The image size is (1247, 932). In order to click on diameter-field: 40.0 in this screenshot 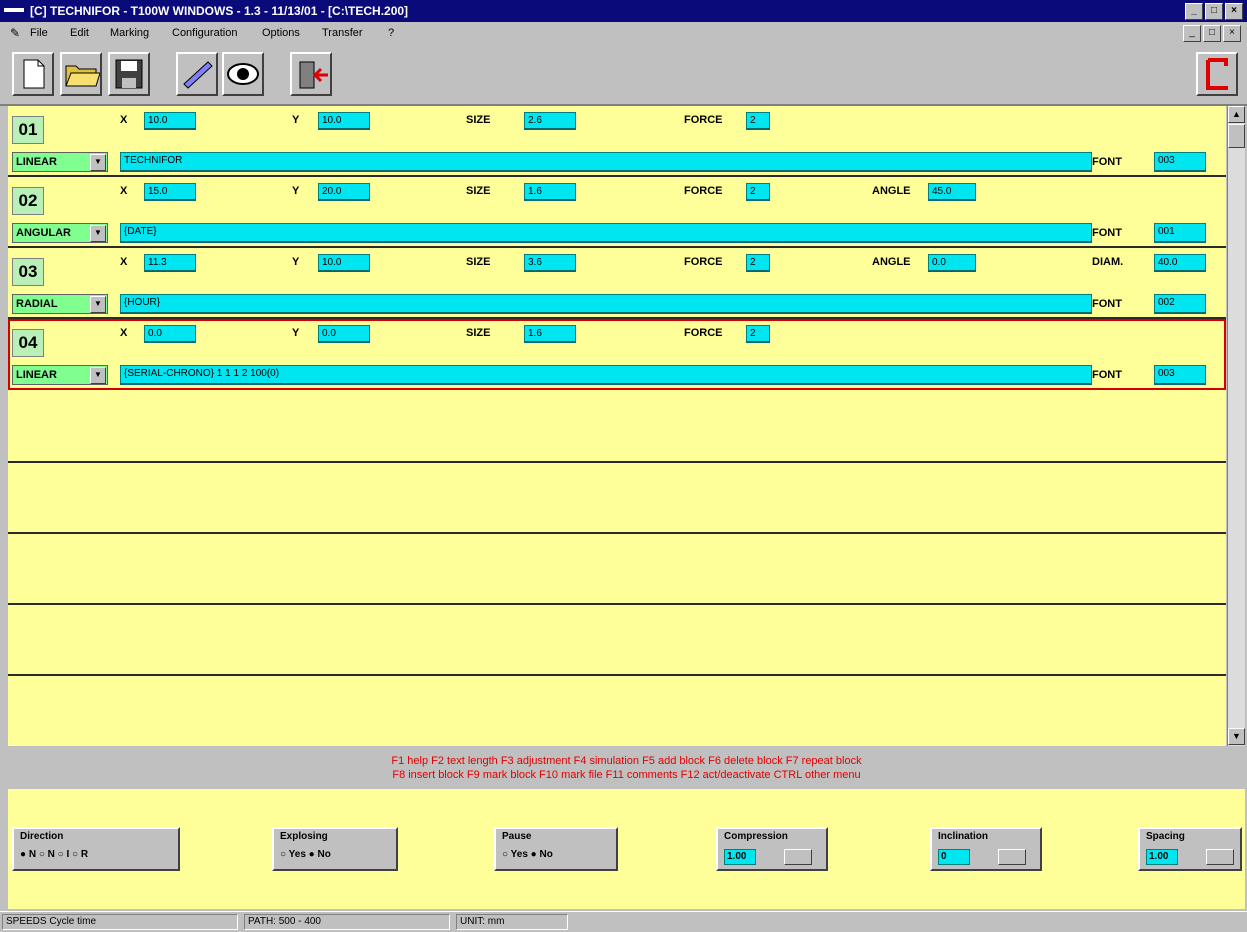, I will do `click(1180, 263)`.